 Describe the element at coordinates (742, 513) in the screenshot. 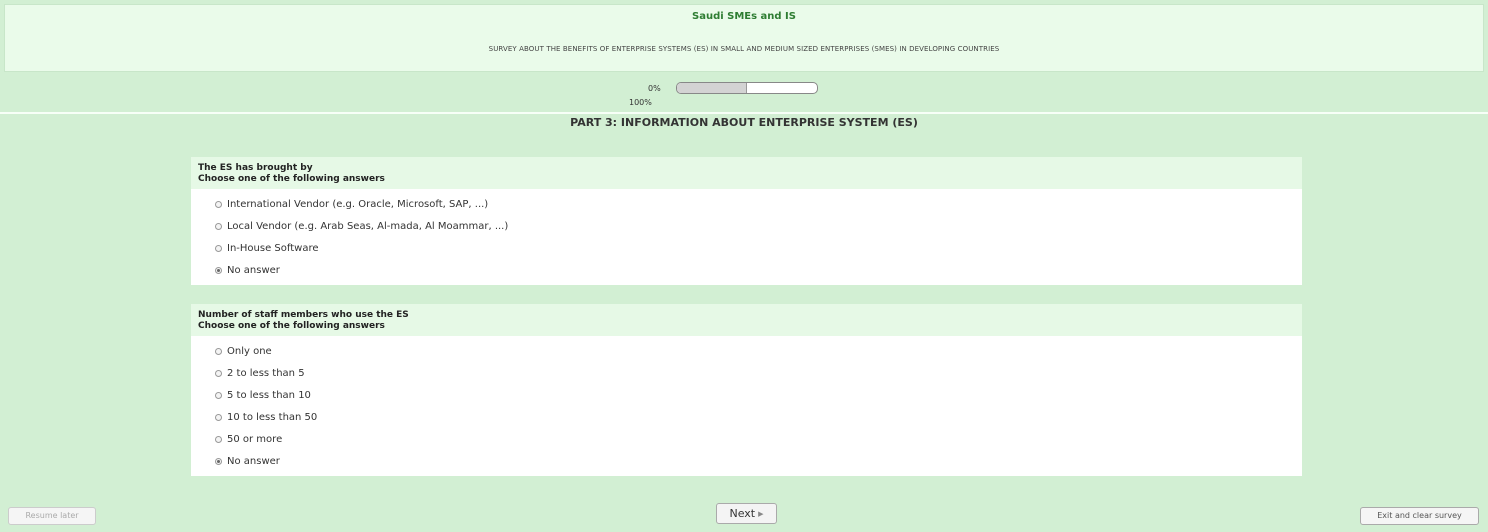

I see `next-button-label: Next` at that location.